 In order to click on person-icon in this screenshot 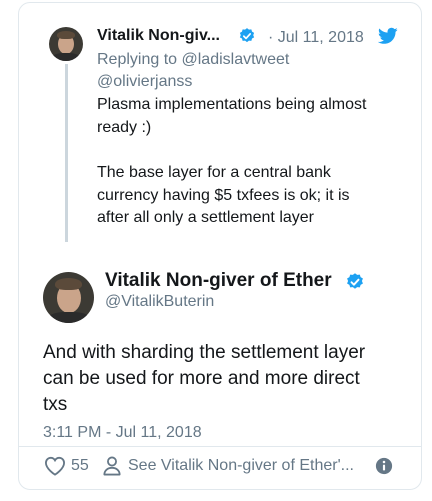, I will do `click(112, 466)`.